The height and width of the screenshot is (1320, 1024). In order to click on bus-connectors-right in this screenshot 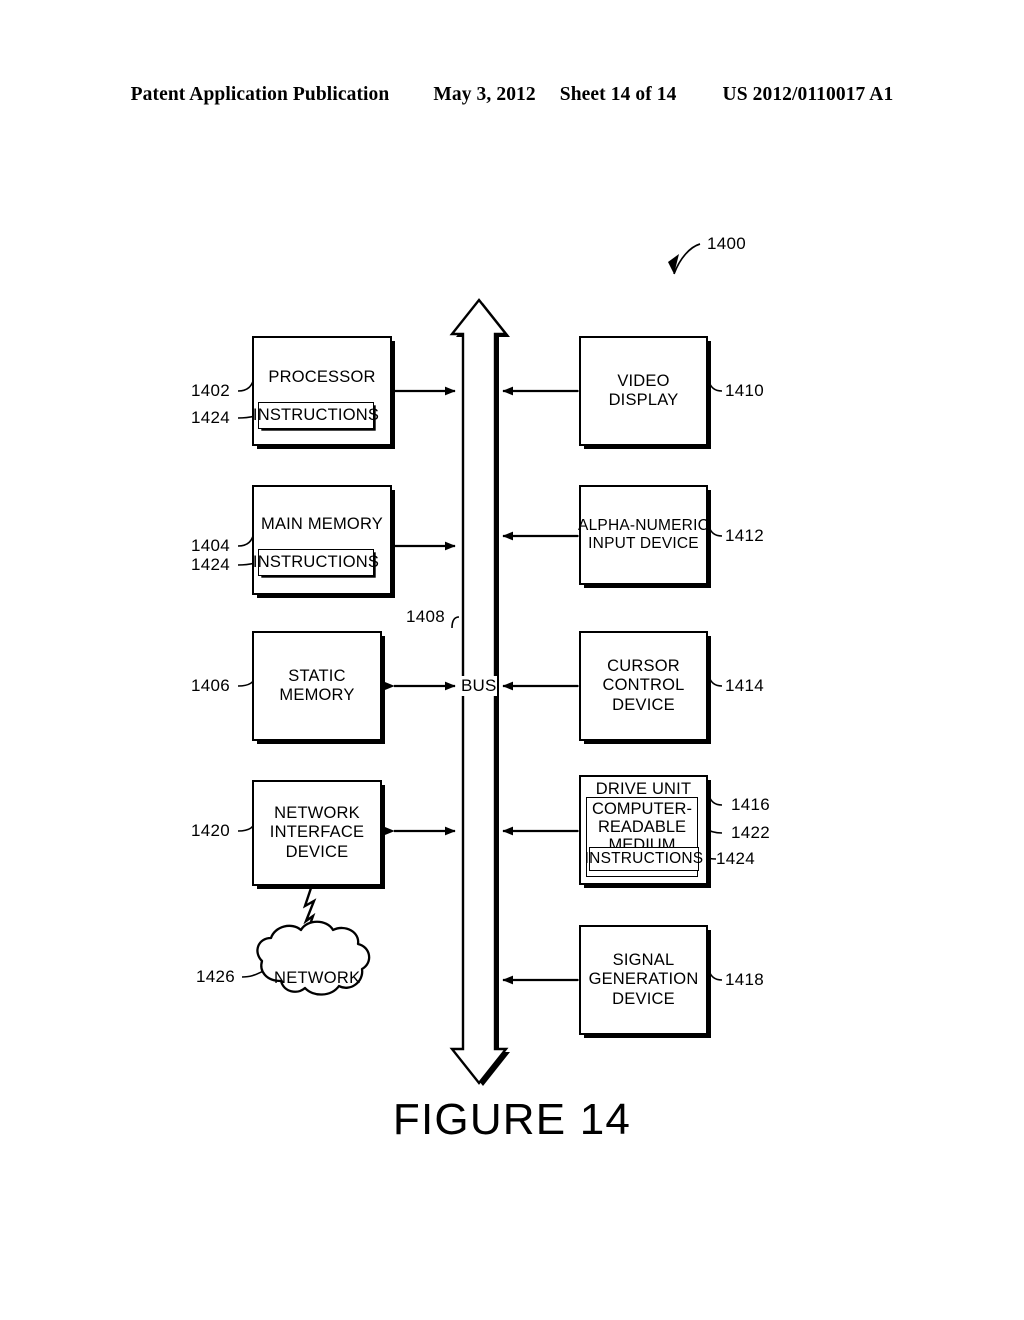, I will do `click(545, 685)`.